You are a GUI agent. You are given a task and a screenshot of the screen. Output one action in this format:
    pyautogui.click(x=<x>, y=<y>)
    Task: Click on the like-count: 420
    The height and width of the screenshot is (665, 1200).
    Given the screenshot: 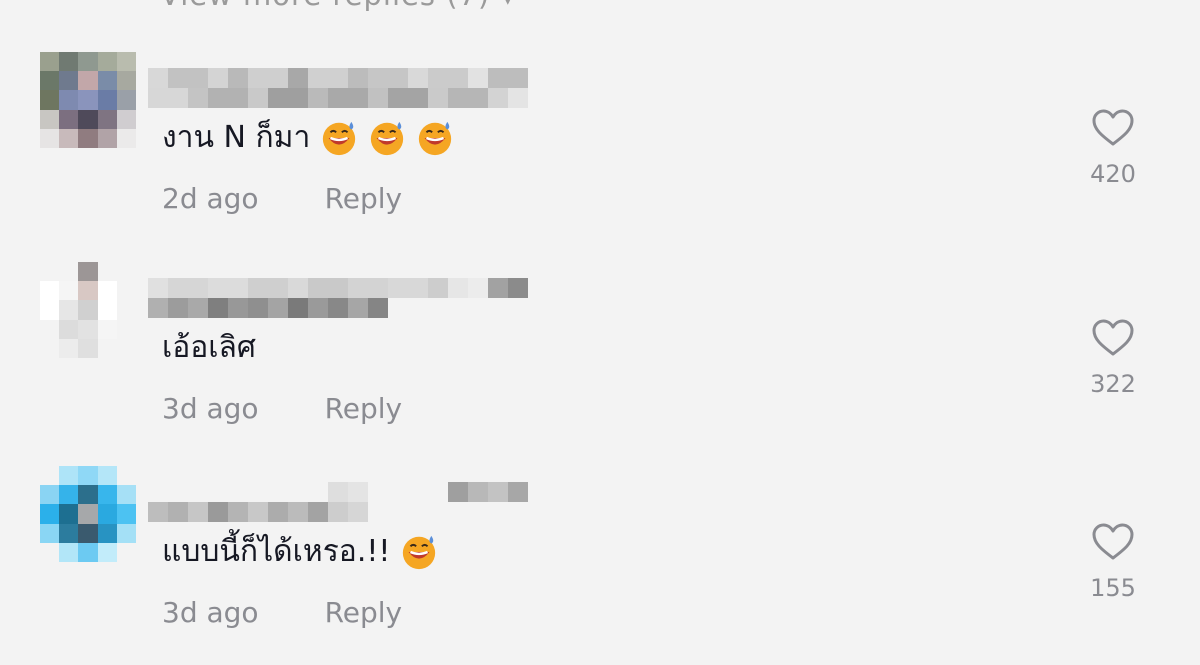 What is the action you would take?
    pyautogui.click(x=1113, y=174)
    